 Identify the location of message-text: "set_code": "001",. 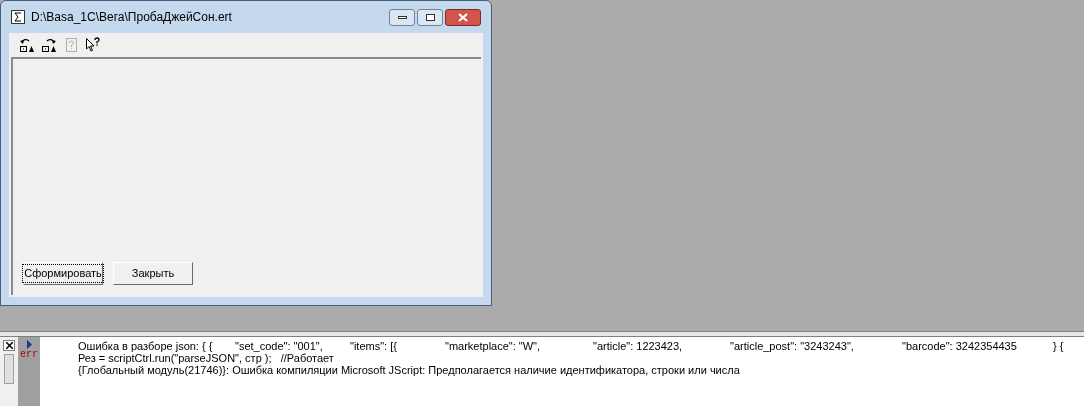
(279, 346).